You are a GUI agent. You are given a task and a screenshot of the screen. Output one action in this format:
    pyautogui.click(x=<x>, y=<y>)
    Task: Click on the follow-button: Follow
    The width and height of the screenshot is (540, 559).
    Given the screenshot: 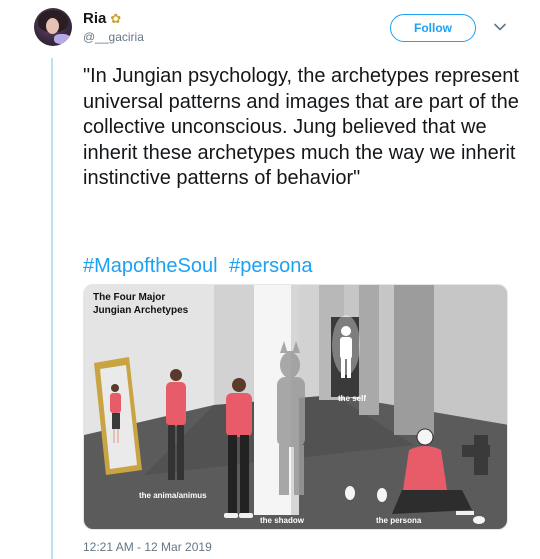 What is the action you would take?
    pyautogui.click(x=433, y=28)
    